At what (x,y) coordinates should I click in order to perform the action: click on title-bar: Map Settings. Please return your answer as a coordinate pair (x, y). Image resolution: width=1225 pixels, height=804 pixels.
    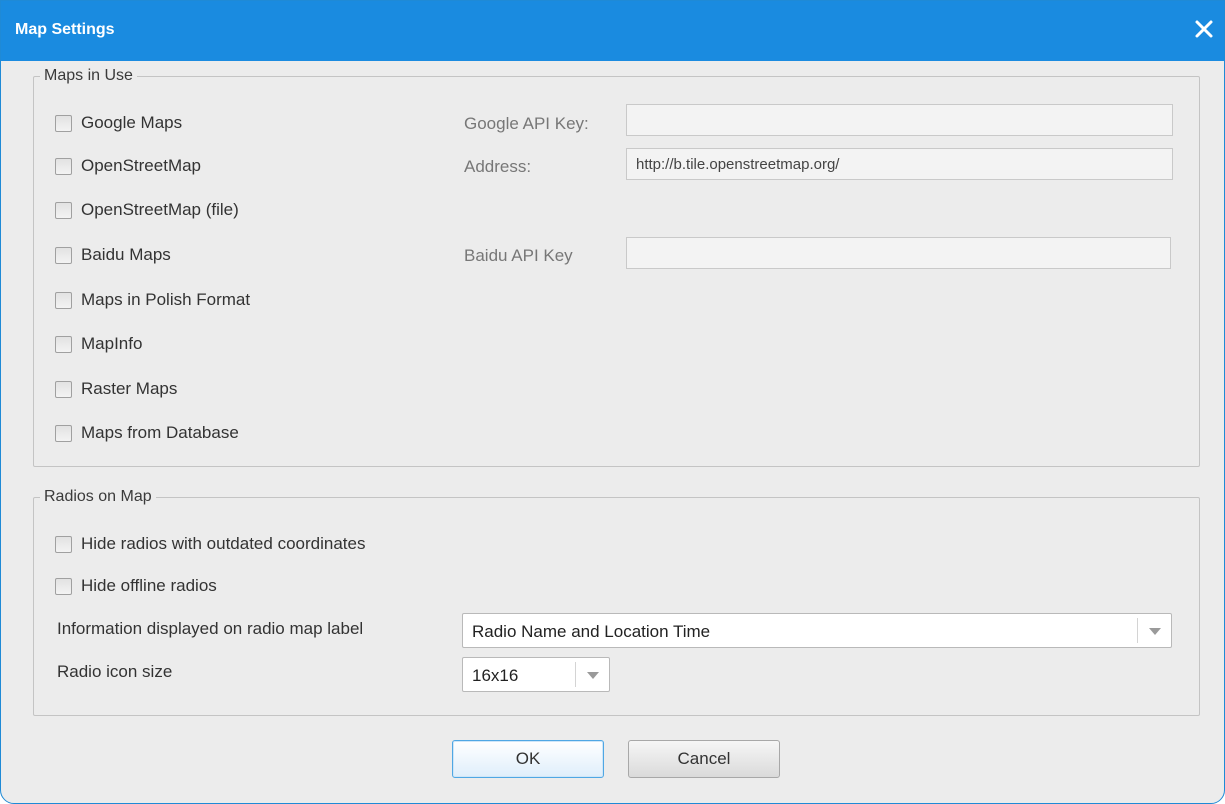
    Looking at the image, I should click on (612, 31).